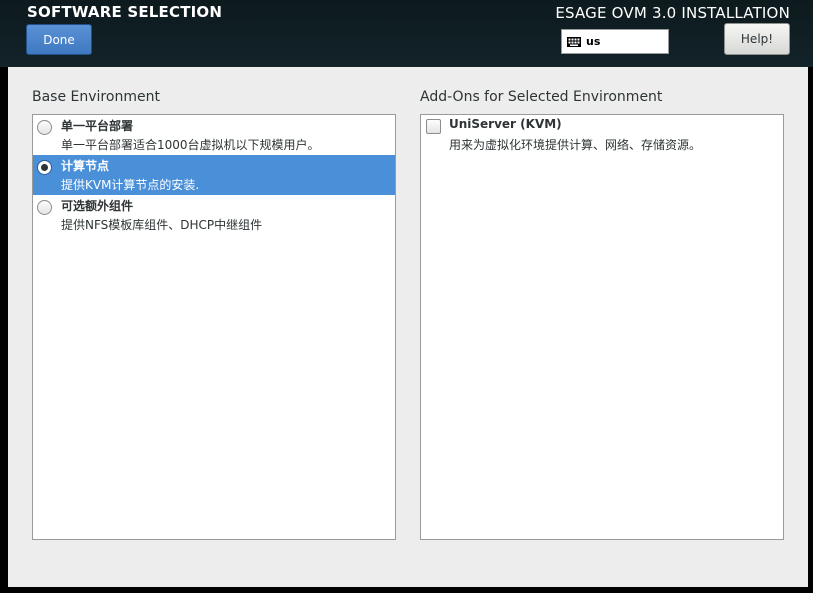 This screenshot has height=593, width=813. Describe the element at coordinates (190, 145) in the screenshot. I see `env-item-description: 单一平台部署适合1000台虚拟机以下规模用户。` at that location.